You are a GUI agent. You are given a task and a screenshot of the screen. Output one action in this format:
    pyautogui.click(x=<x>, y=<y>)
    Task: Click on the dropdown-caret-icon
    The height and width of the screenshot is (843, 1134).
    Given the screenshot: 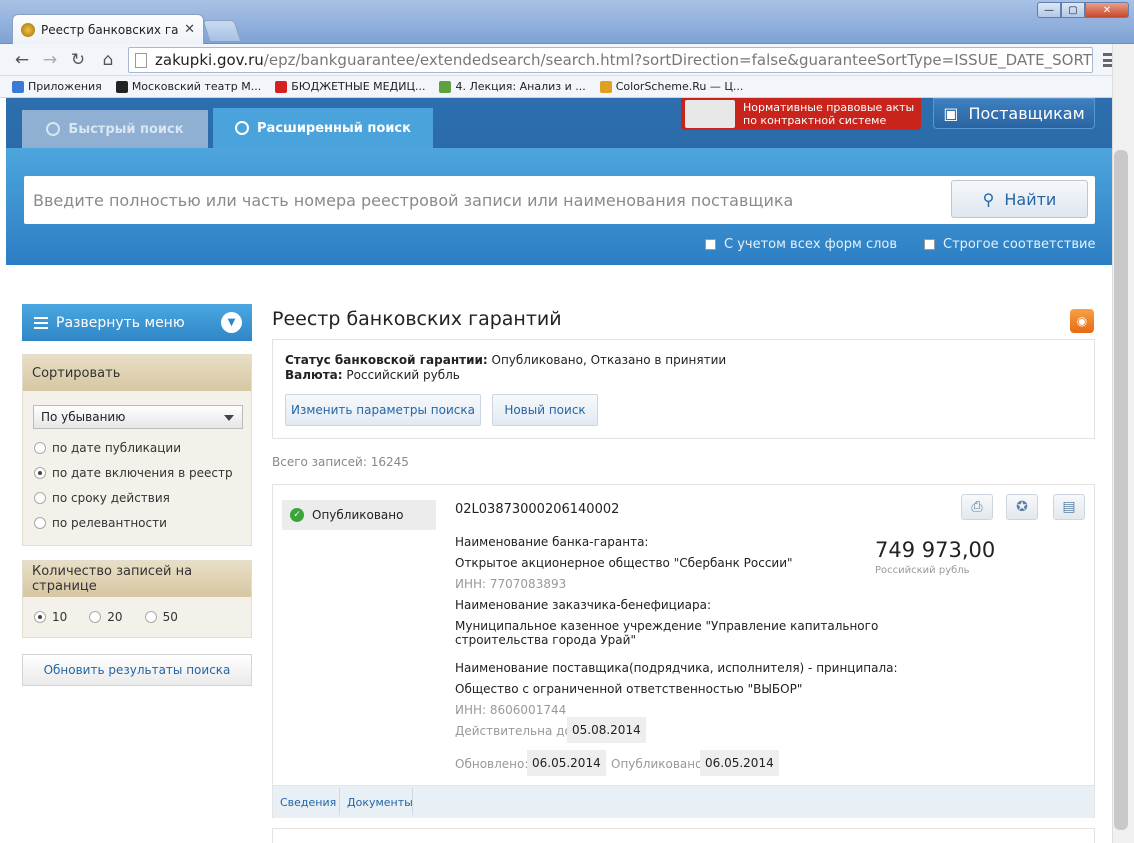 What is the action you would take?
    pyautogui.click(x=229, y=418)
    